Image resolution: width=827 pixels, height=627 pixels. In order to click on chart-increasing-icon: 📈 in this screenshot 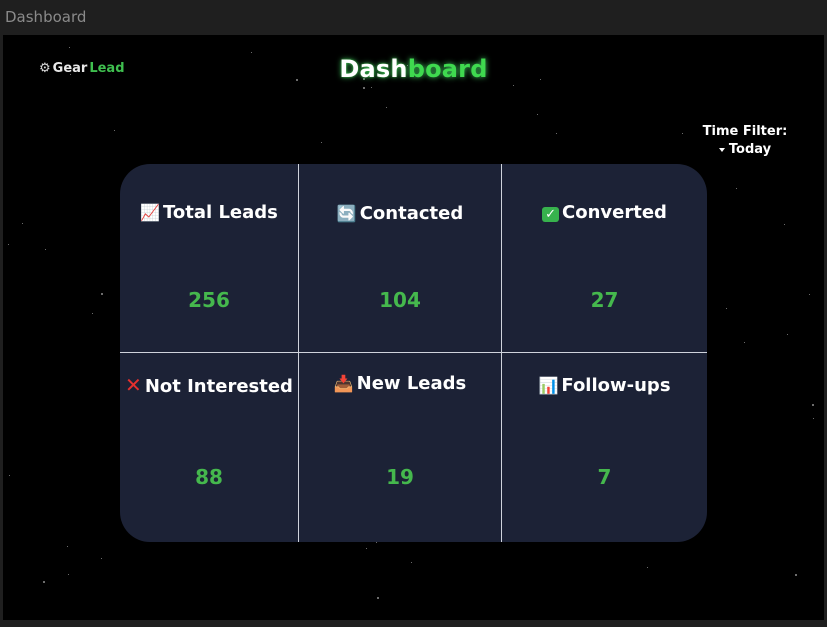, I will do `click(150, 212)`.